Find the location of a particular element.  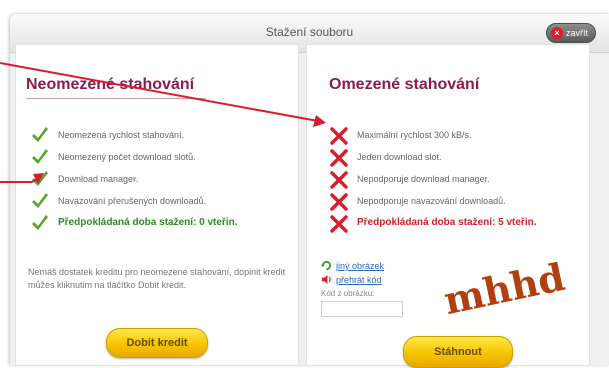

feature-item: Předpokládaná doba stažení: 0 vteřin. is located at coordinates (160, 224).